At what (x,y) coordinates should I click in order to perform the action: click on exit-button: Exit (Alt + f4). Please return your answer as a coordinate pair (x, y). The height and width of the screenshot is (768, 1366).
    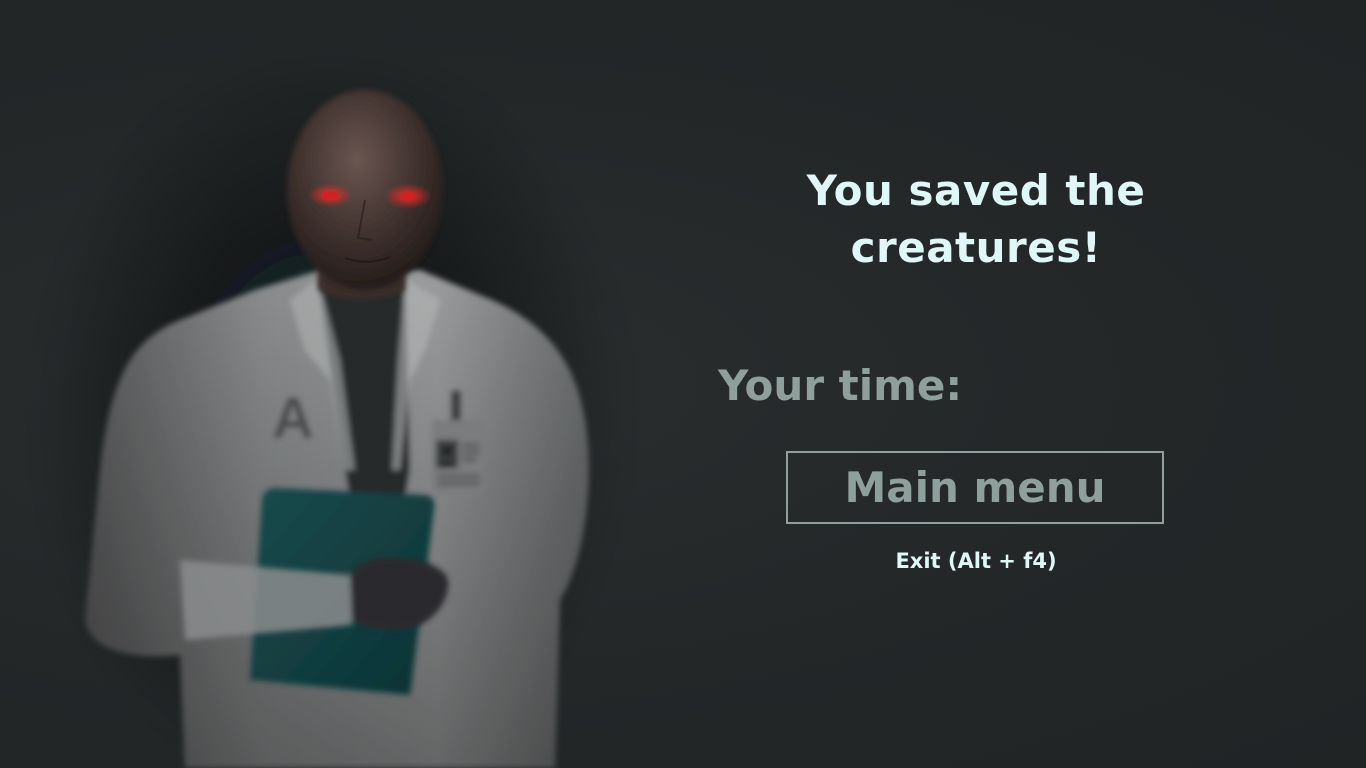
    Looking at the image, I should click on (976, 561).